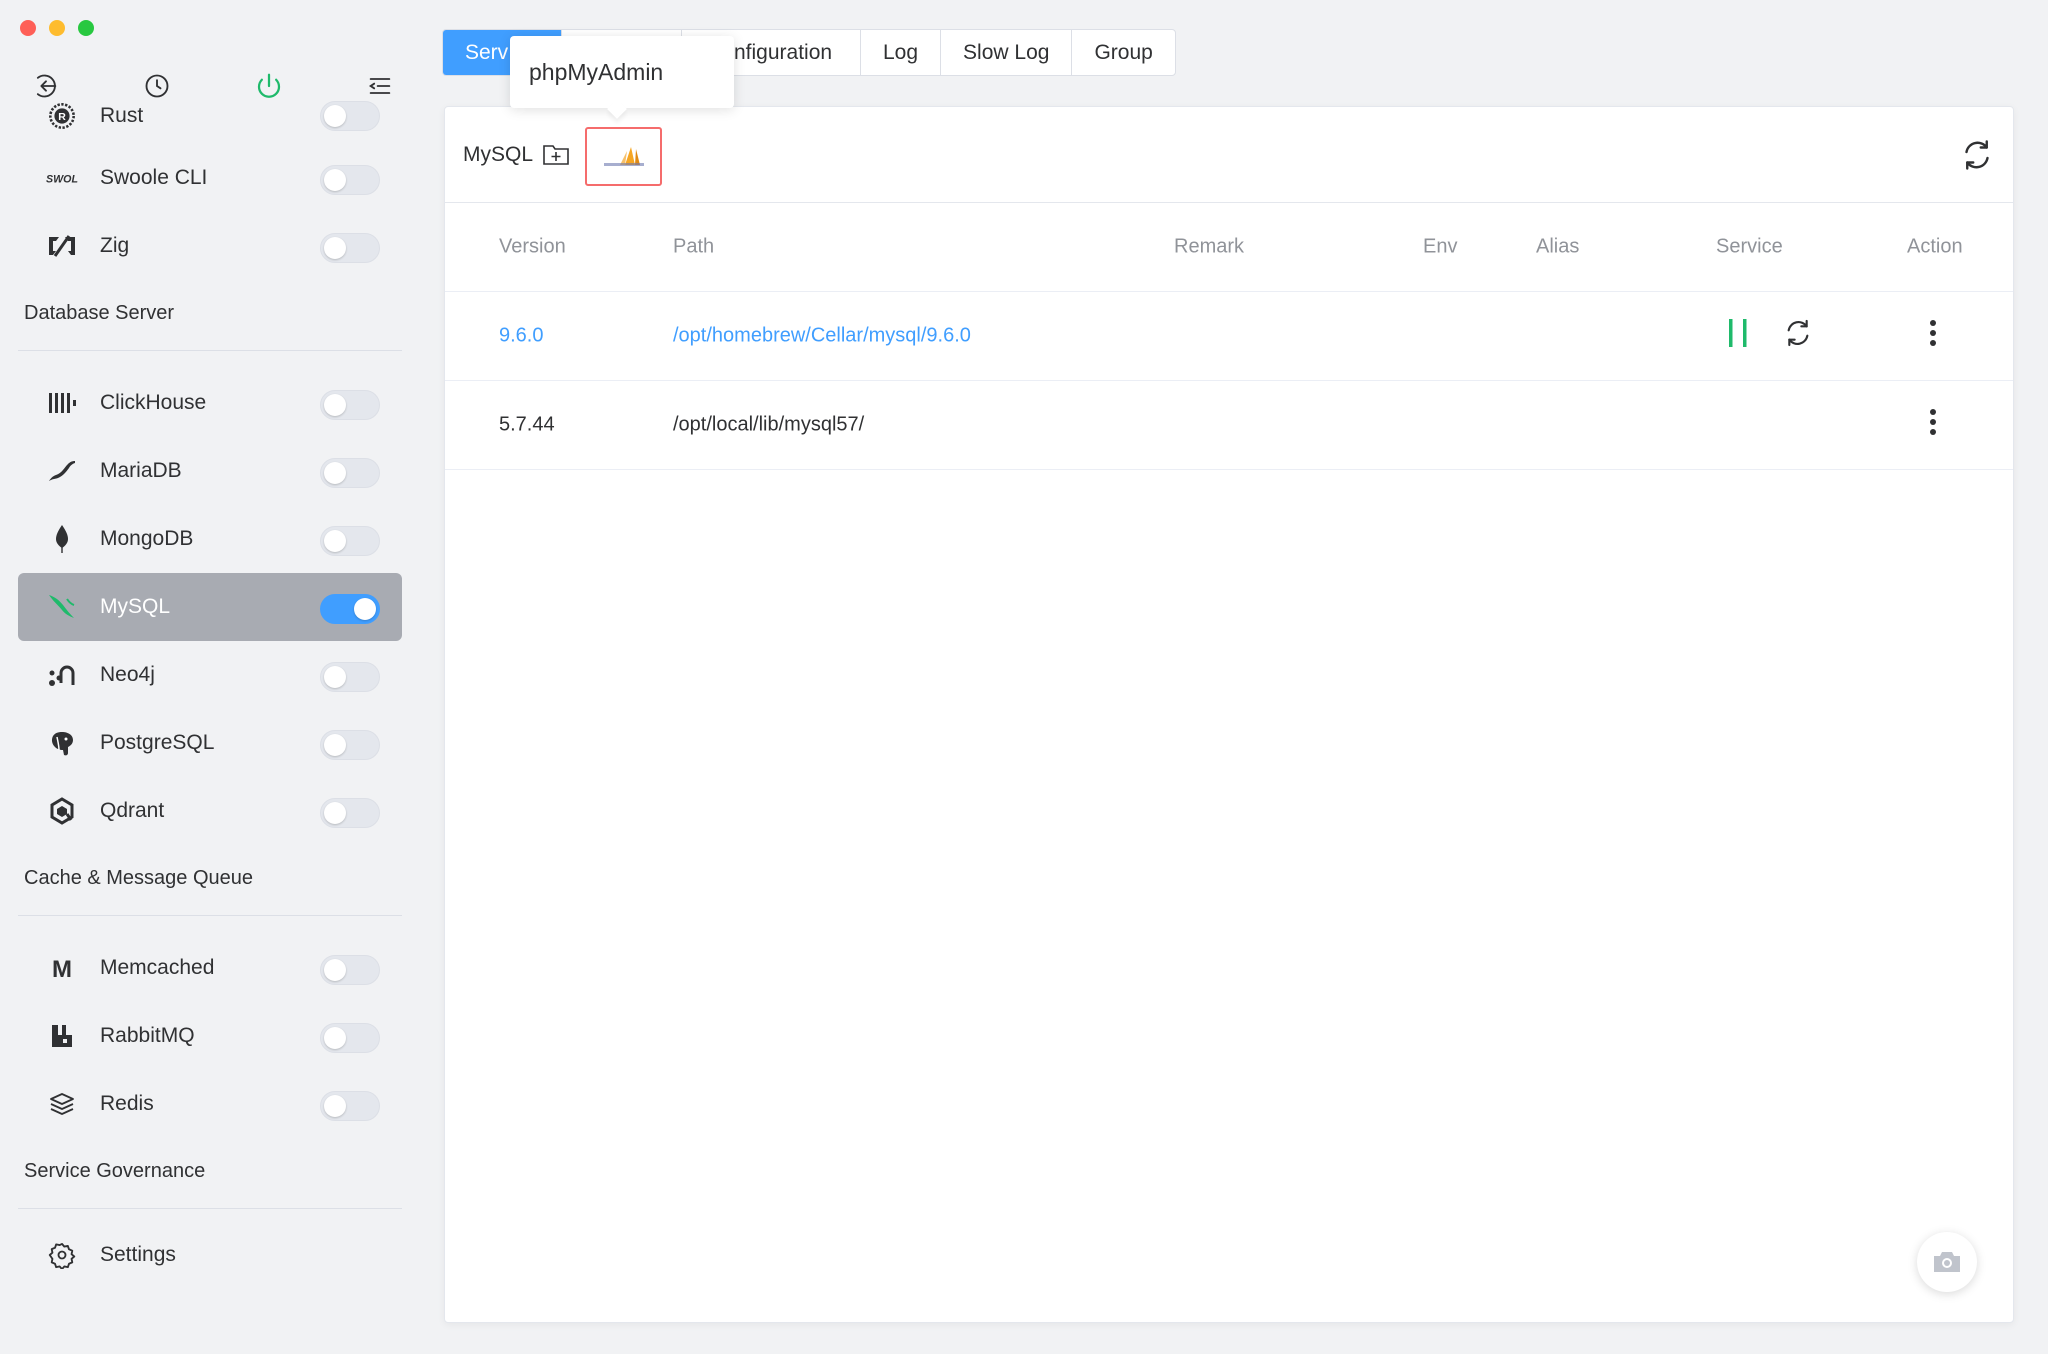  Describe the element at coordinates (62, 246) in the screenshot. I see `zig-icon` at that location.